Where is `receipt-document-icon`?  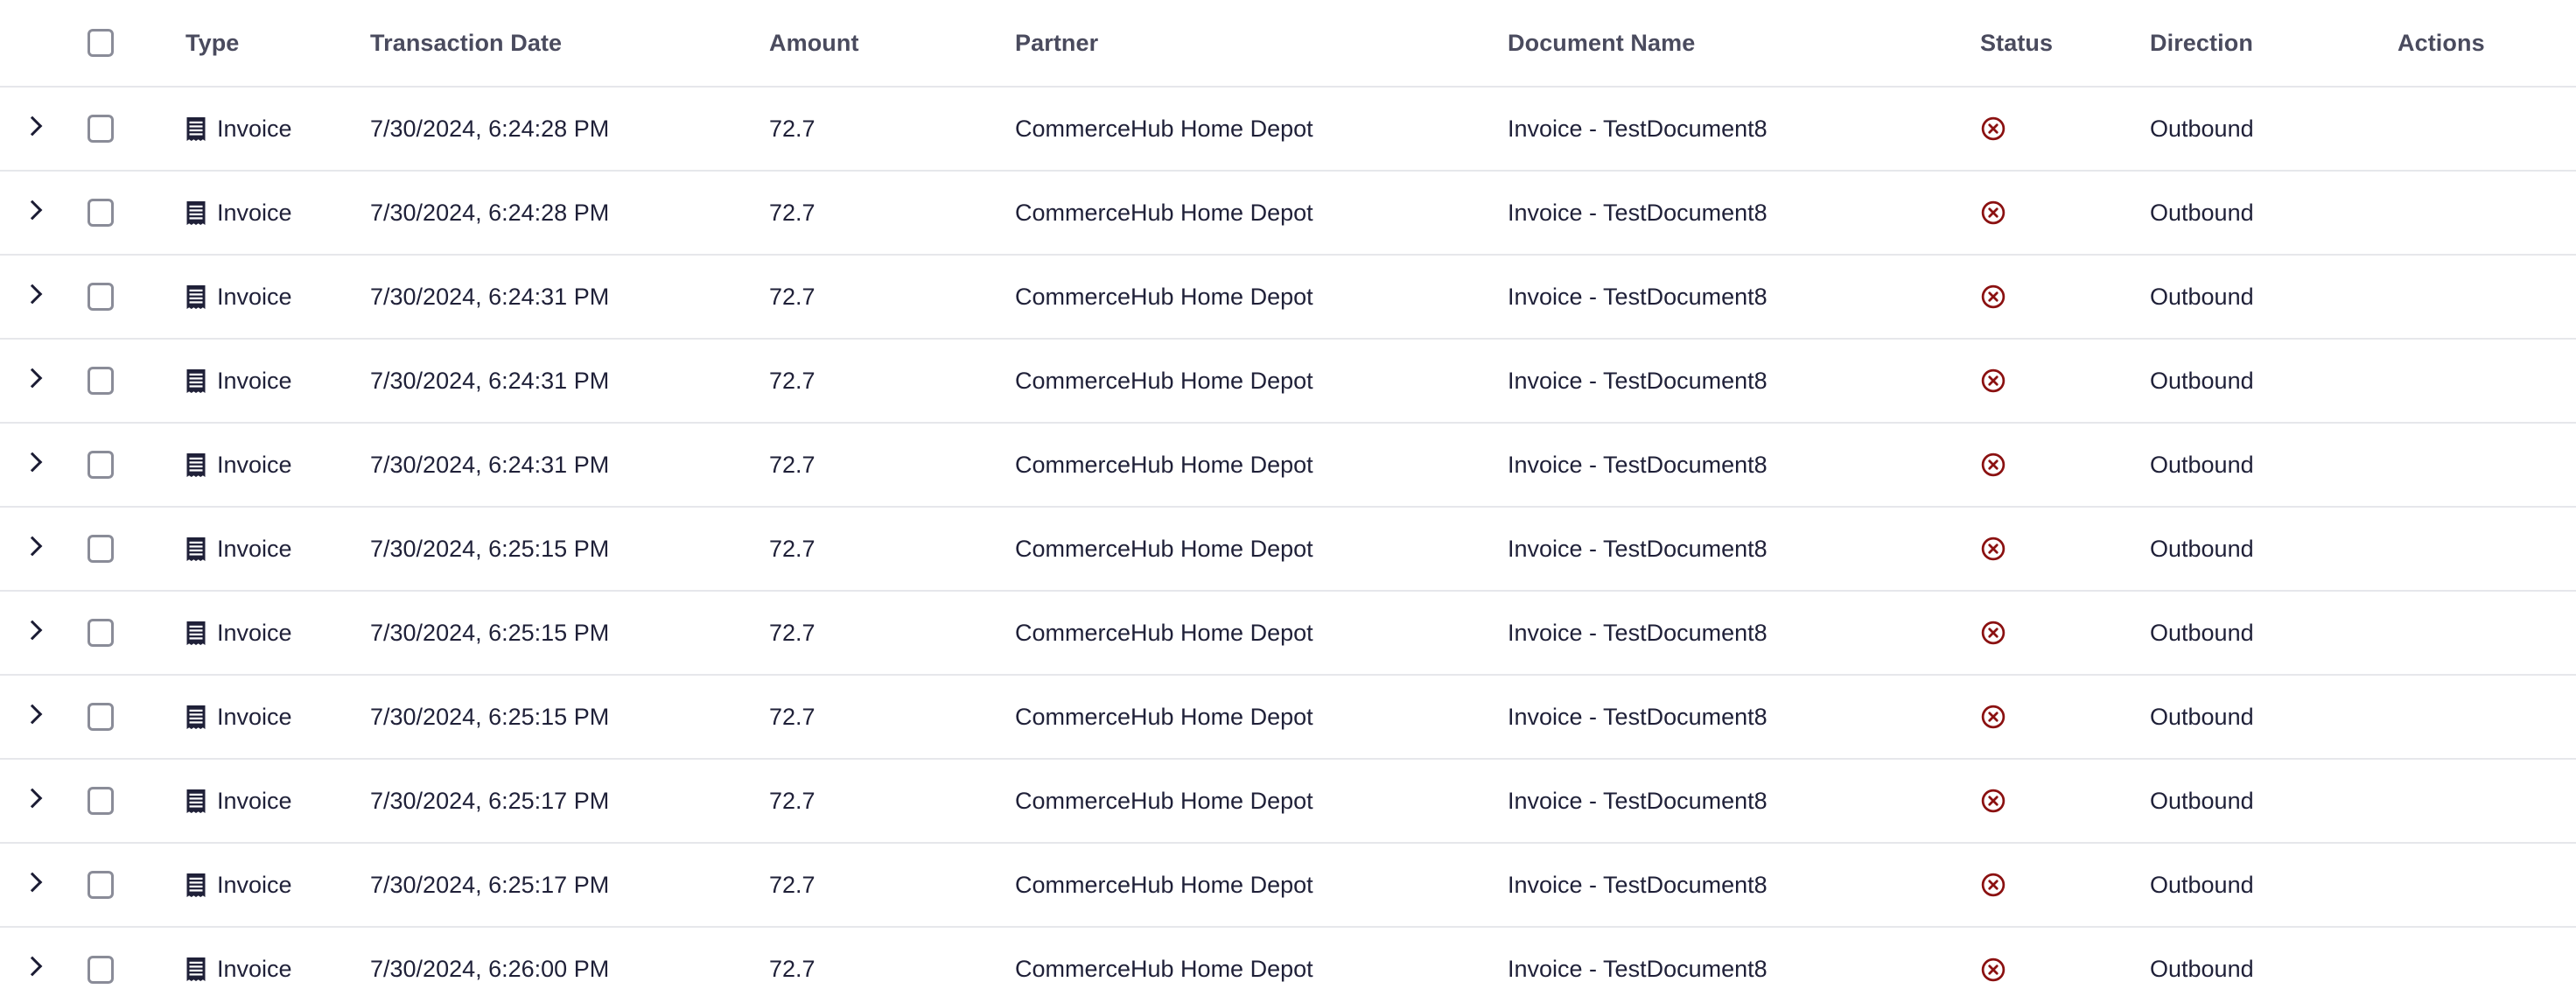 receipt-document-icon is located at coordinates (196, 549).